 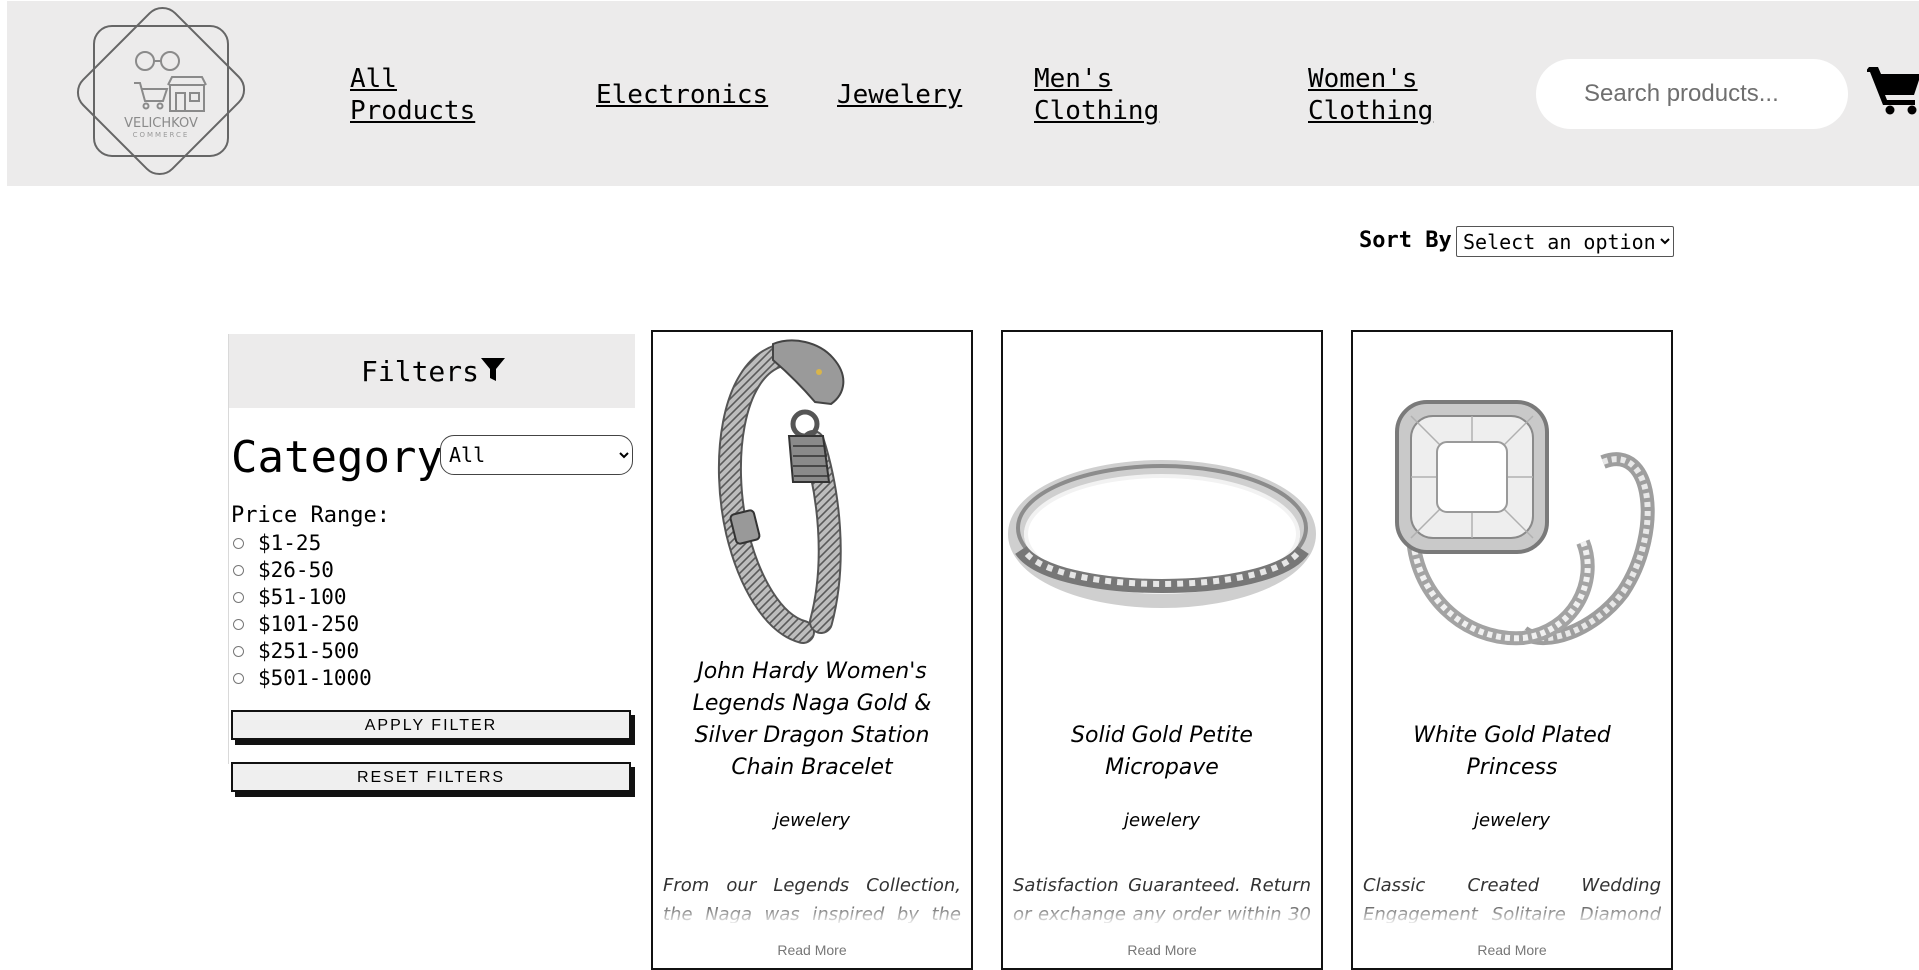 I want to click on product-title-line: Solid Gold Petite, so click(x=1162, y=735).